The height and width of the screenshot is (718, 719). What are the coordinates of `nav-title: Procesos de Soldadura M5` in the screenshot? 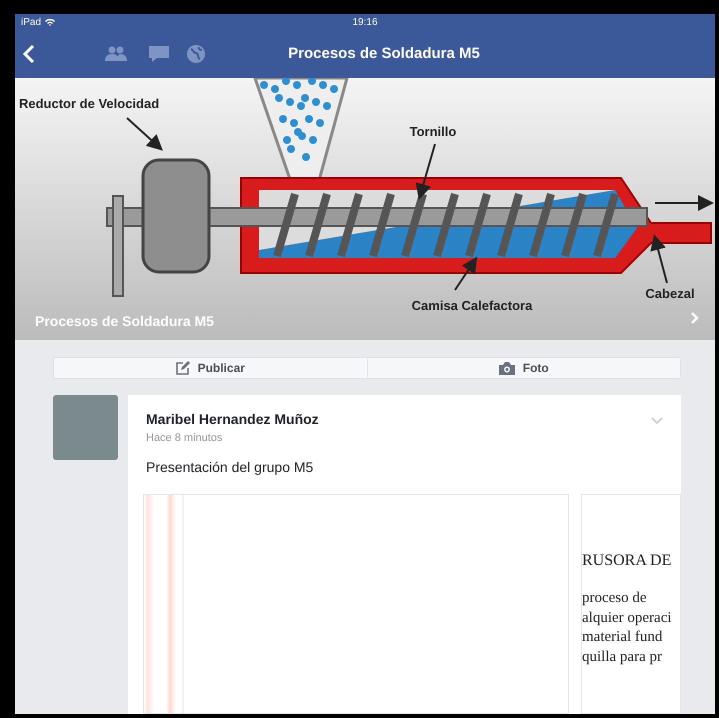 It's located at (384, 54).